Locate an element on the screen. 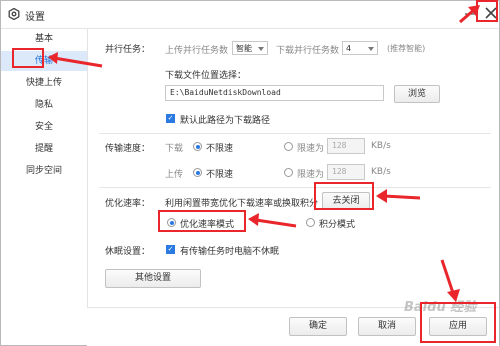 The image size is (500, 346). annotation-arrow-transfer is located at coordinates (75, 60).